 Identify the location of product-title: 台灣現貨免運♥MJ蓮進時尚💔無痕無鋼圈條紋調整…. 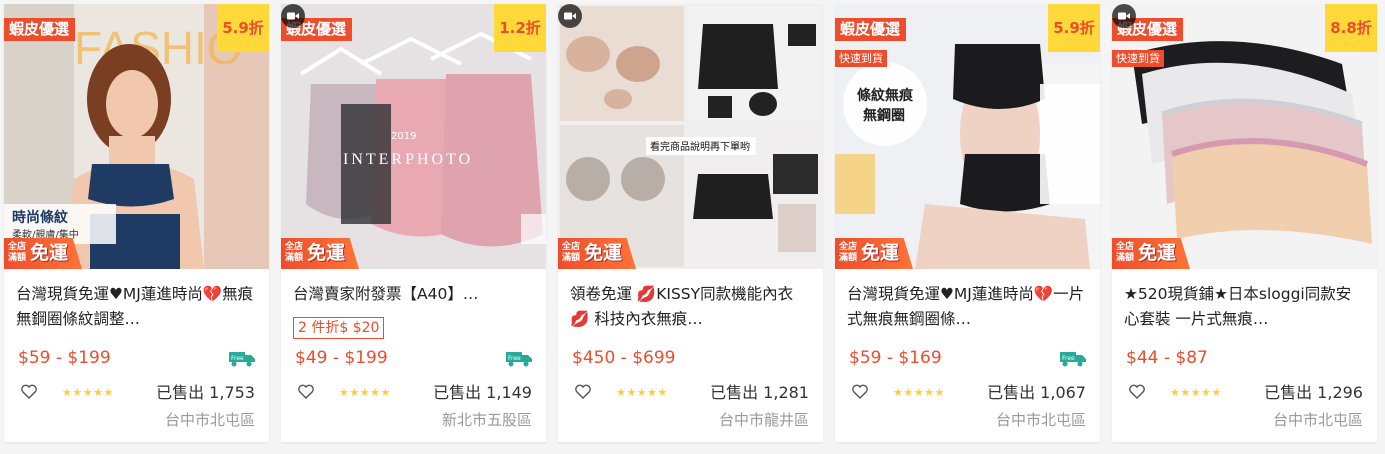
(136, 307).